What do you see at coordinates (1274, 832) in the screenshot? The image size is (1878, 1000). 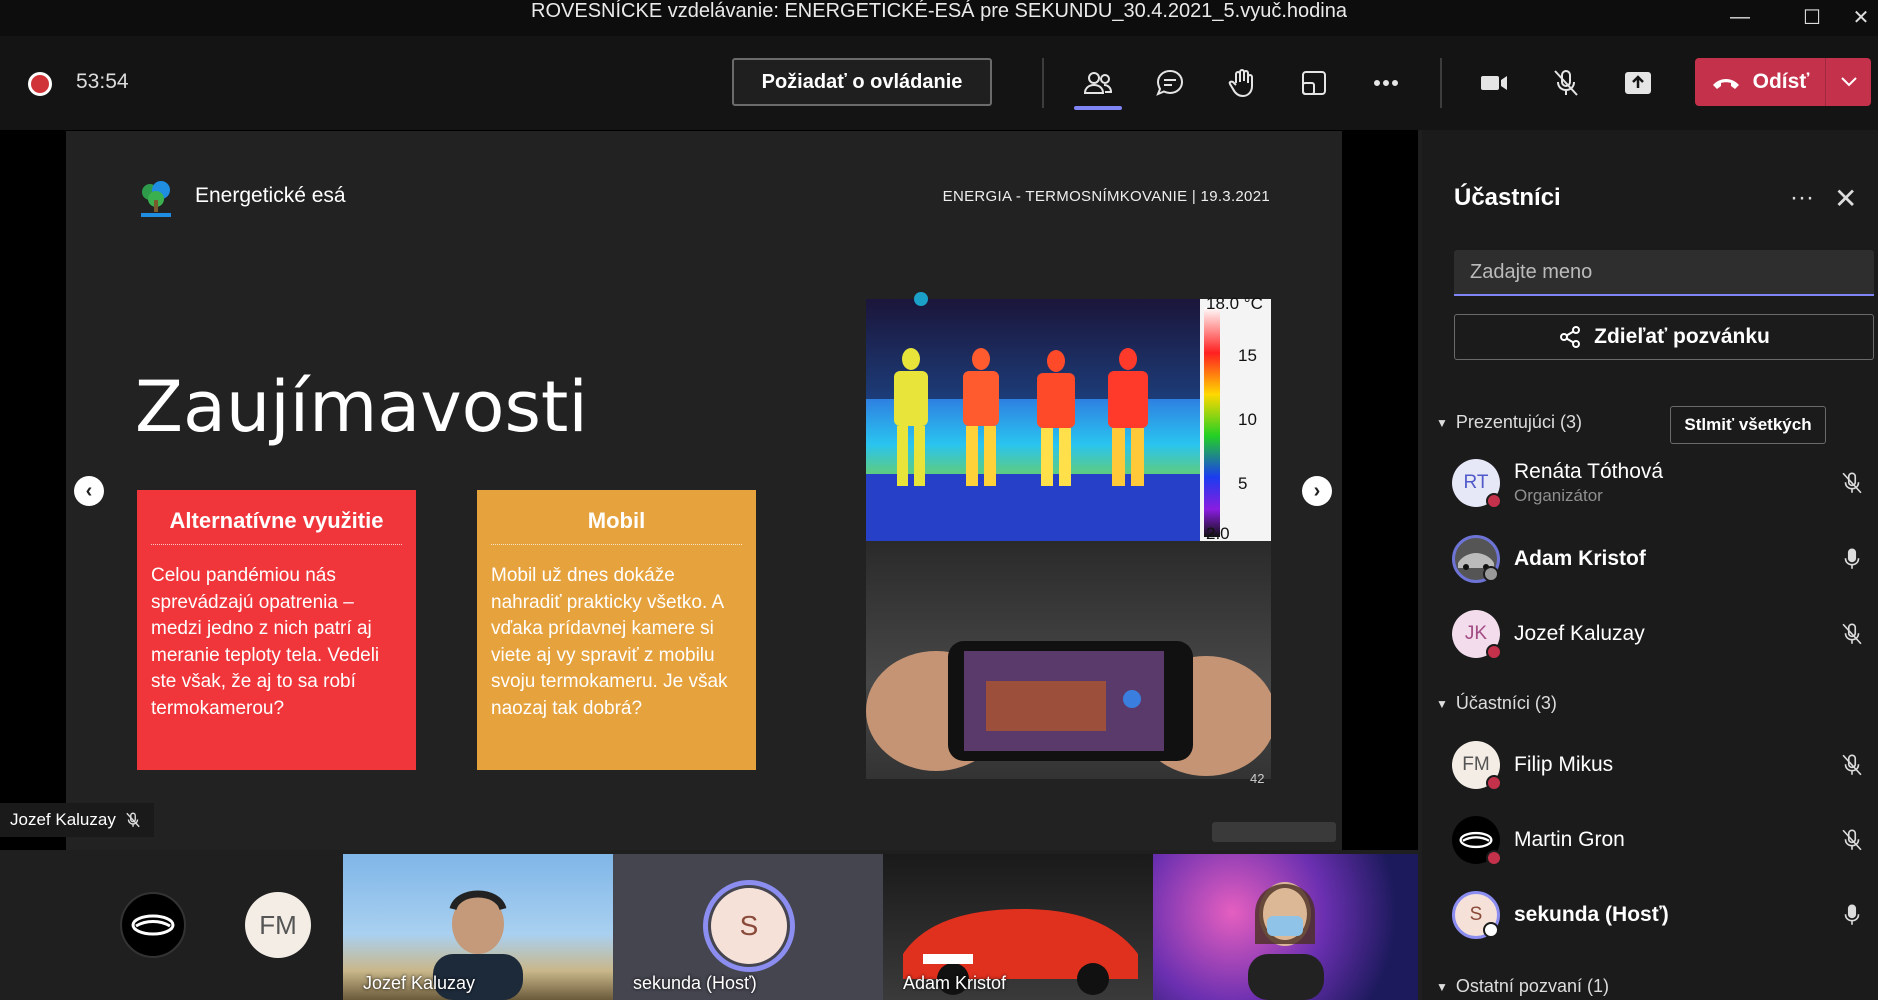 I see `slide-controls` at bounding box center [1274, 832].